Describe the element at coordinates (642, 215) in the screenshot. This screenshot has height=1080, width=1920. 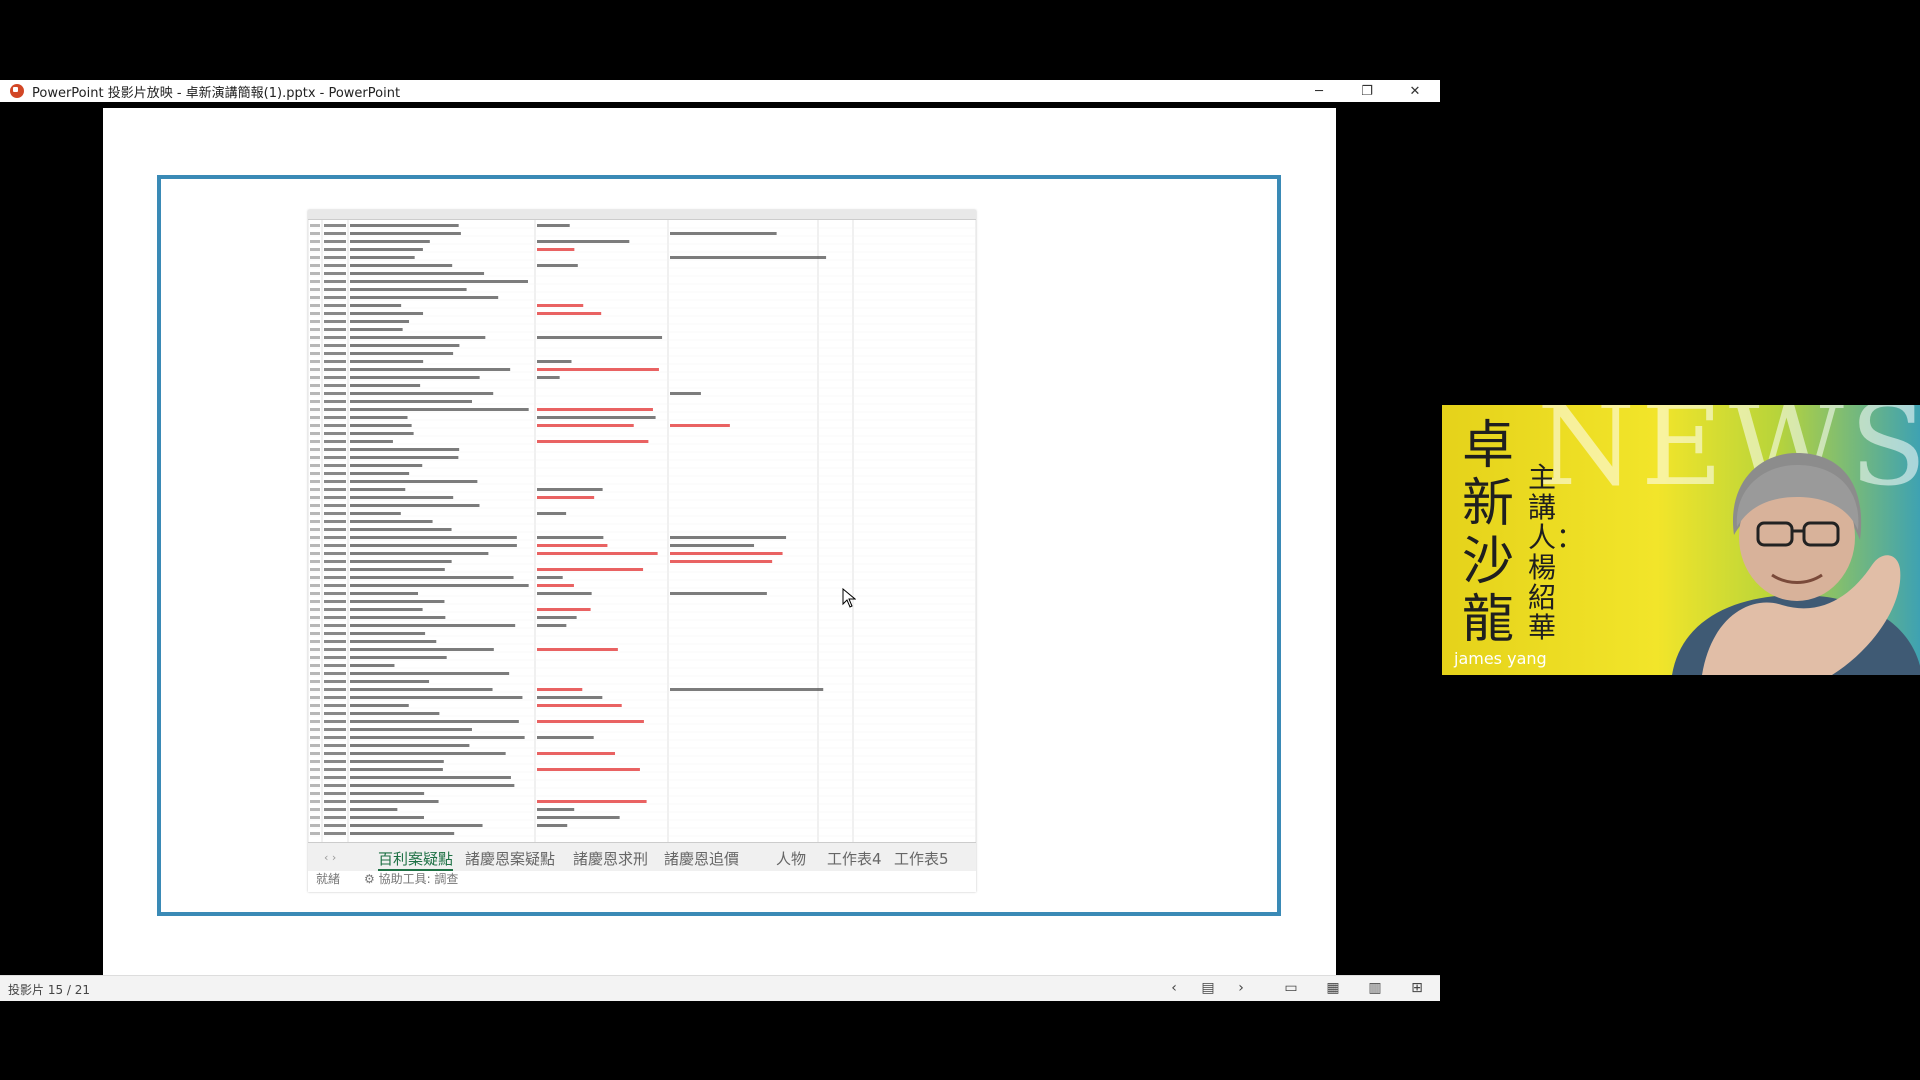
I see `column-header-row` at that location.